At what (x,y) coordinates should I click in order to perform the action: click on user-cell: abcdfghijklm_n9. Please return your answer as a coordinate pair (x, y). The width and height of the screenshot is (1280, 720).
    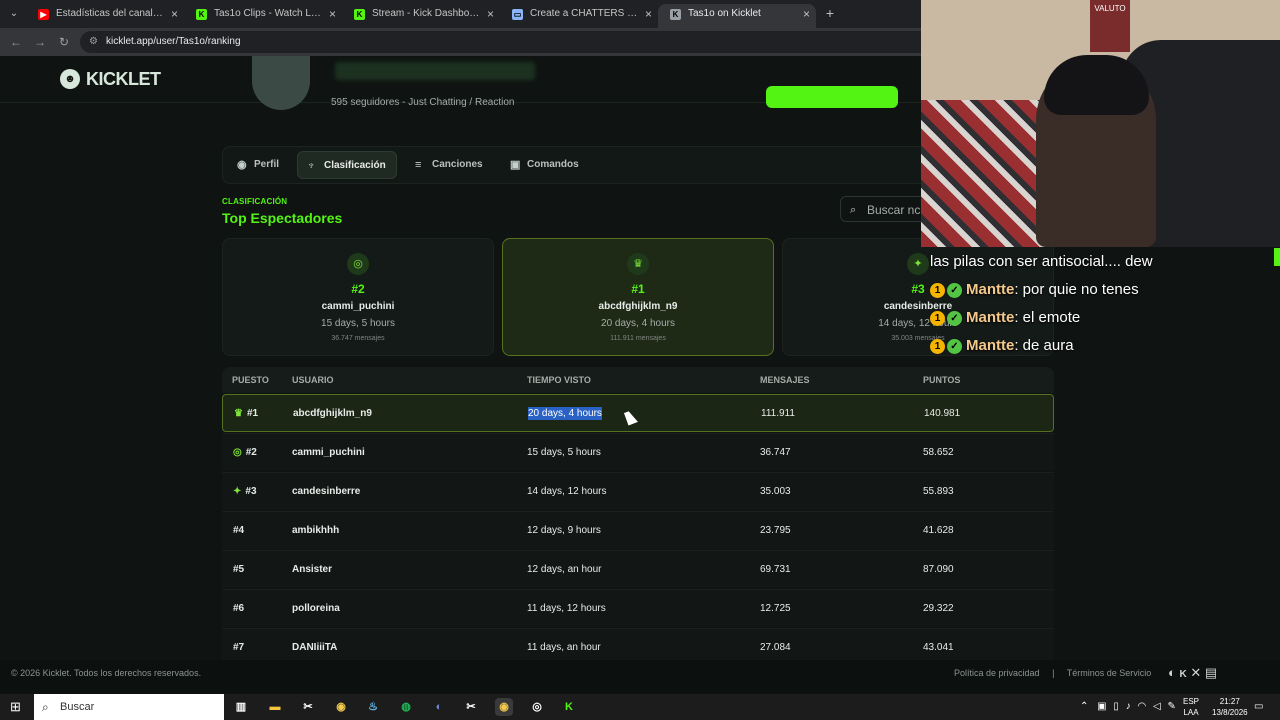
    Looking at the image, I should click on (332, 414).